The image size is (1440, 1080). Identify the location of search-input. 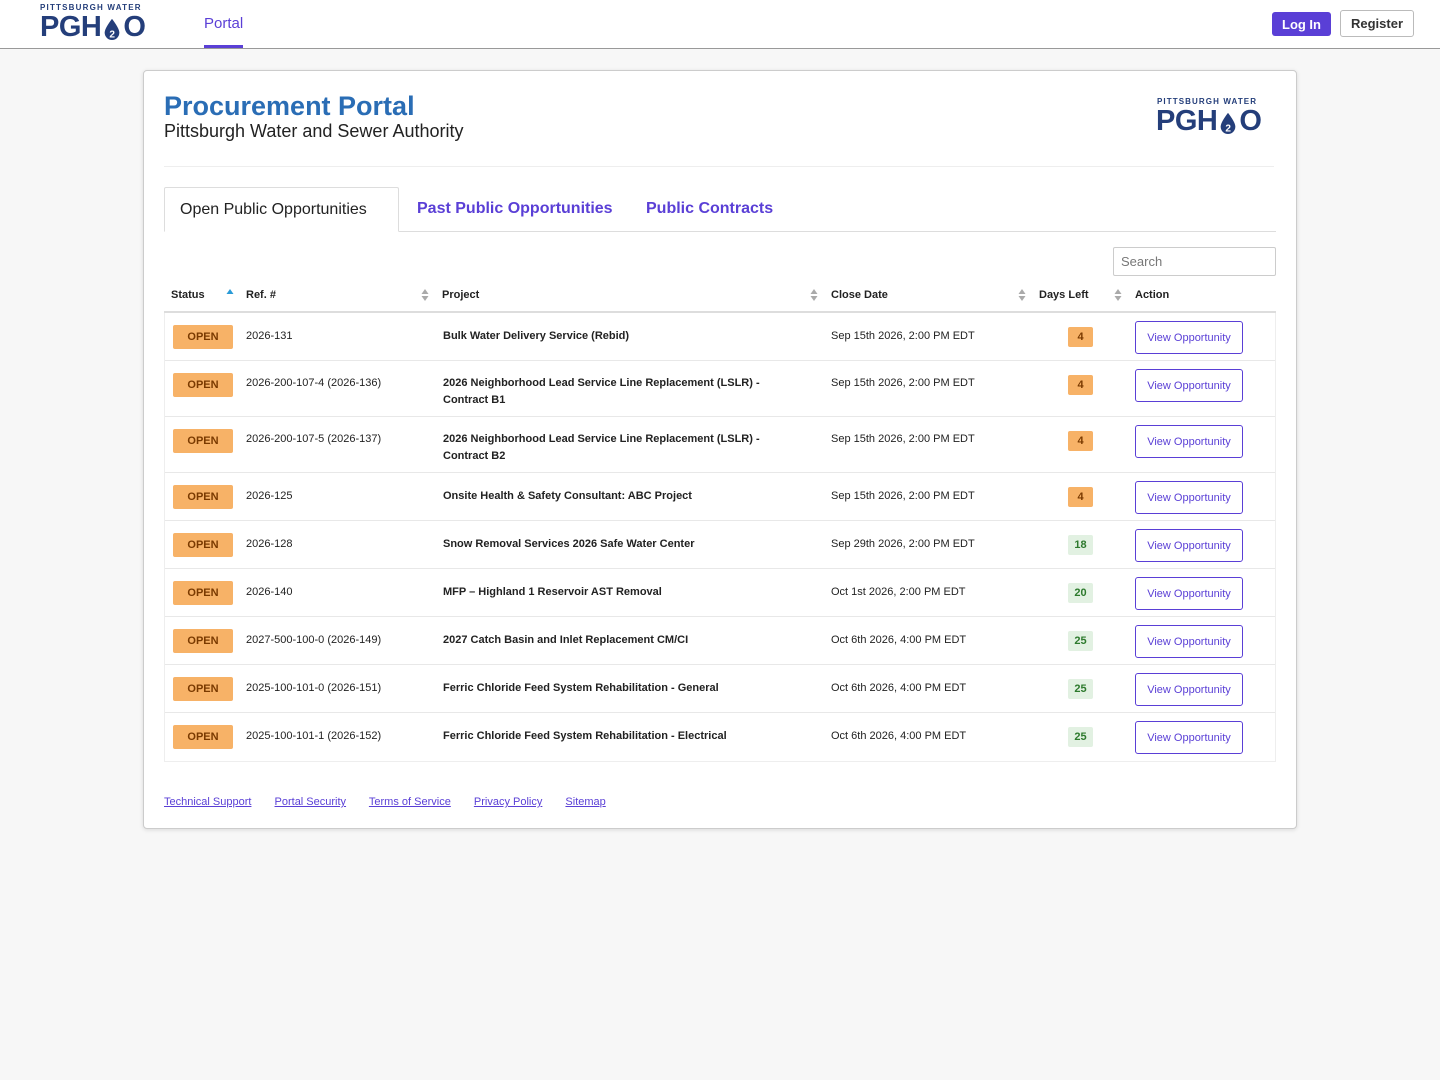
(1194, 261).